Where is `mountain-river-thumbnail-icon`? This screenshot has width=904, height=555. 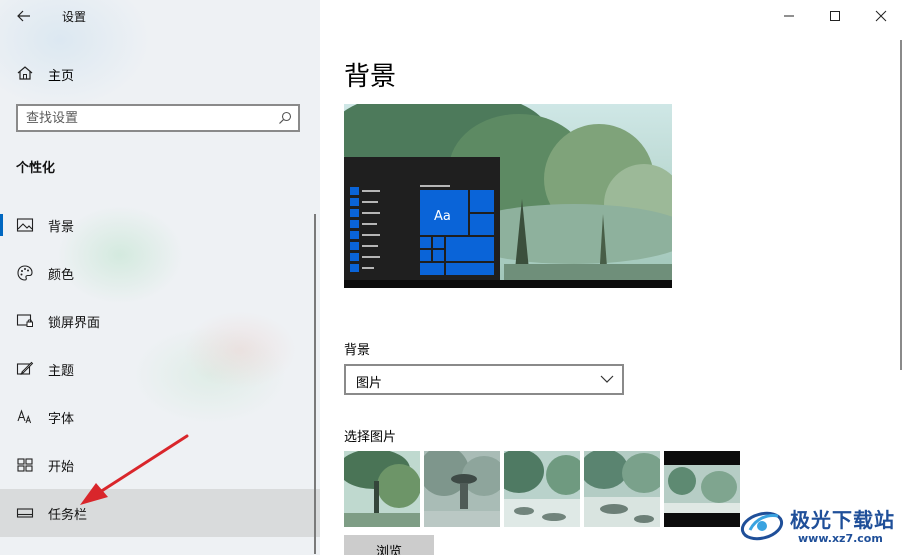 mountain-river-thumbnail-icon is located at coordinates (542, 489).